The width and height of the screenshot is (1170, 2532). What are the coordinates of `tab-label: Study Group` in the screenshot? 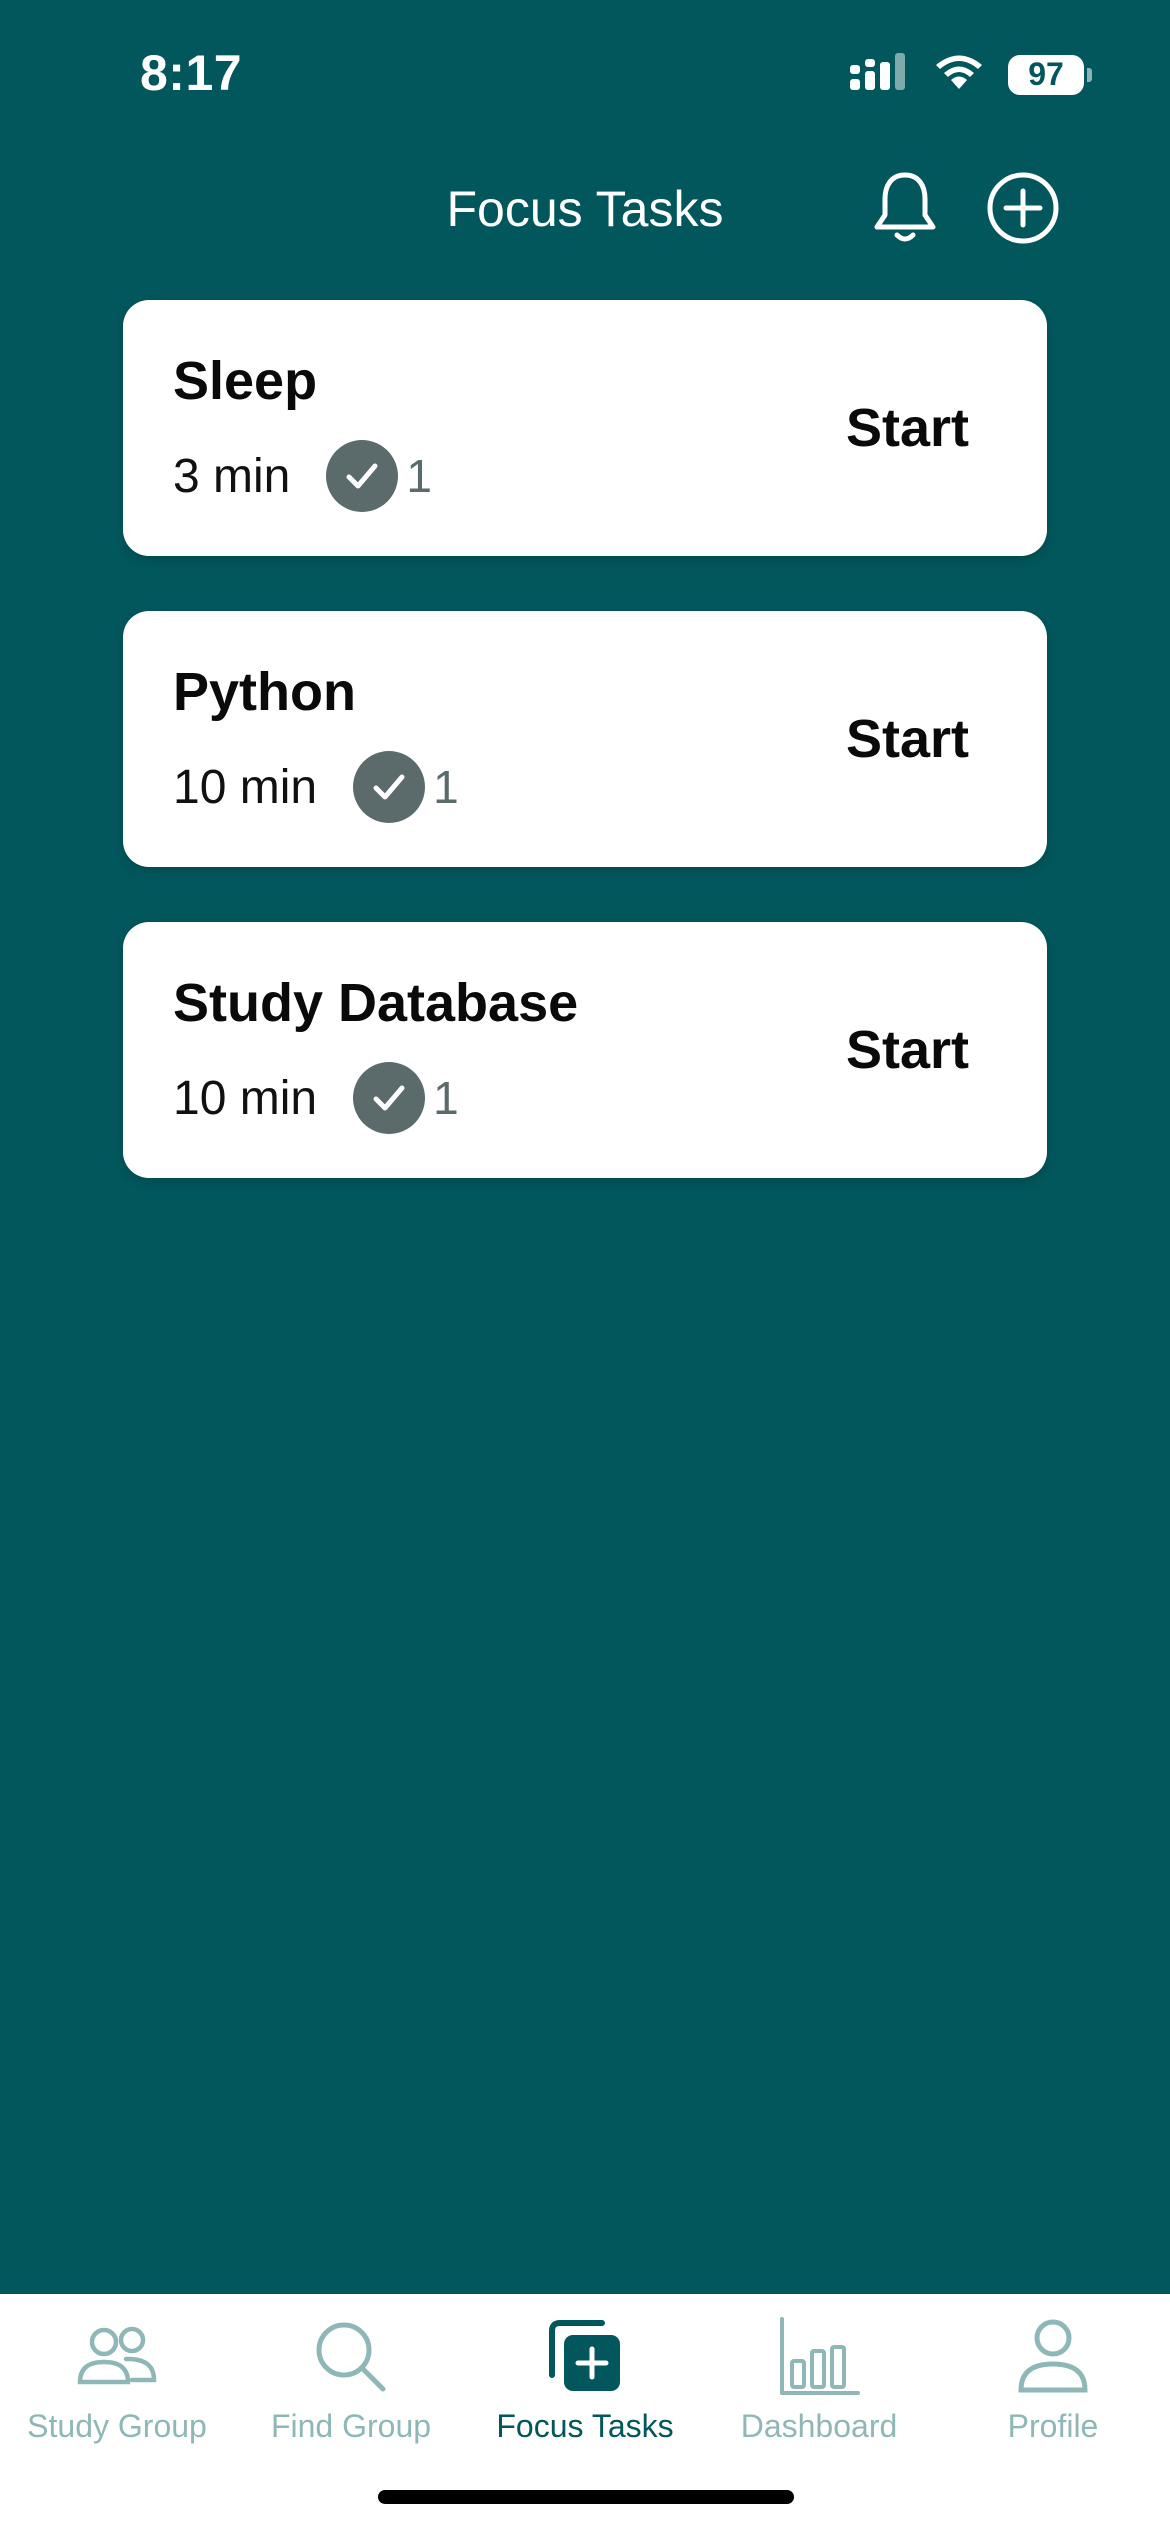 It's located at (117, 2426).